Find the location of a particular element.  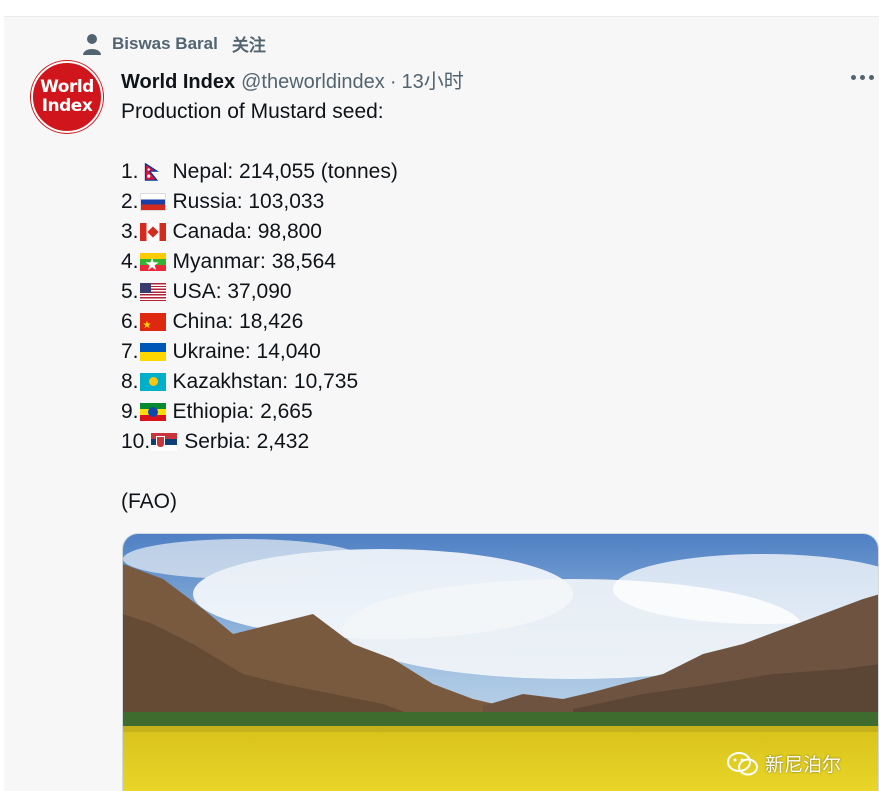

rank-number: 2. is located at coordinates (130, 201).